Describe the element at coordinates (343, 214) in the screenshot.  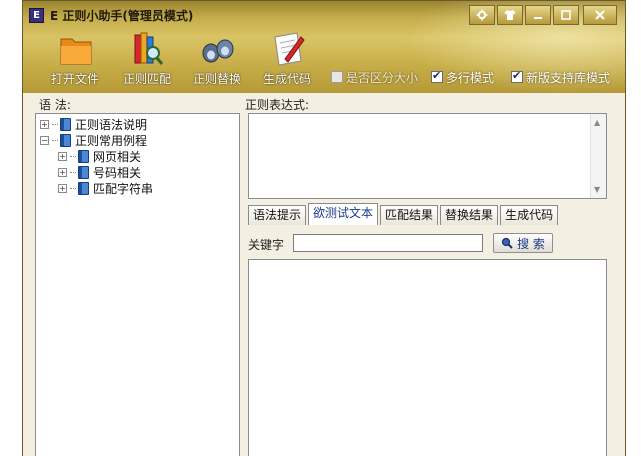
I see `tab-test-text: 欲测试文本` at that location.